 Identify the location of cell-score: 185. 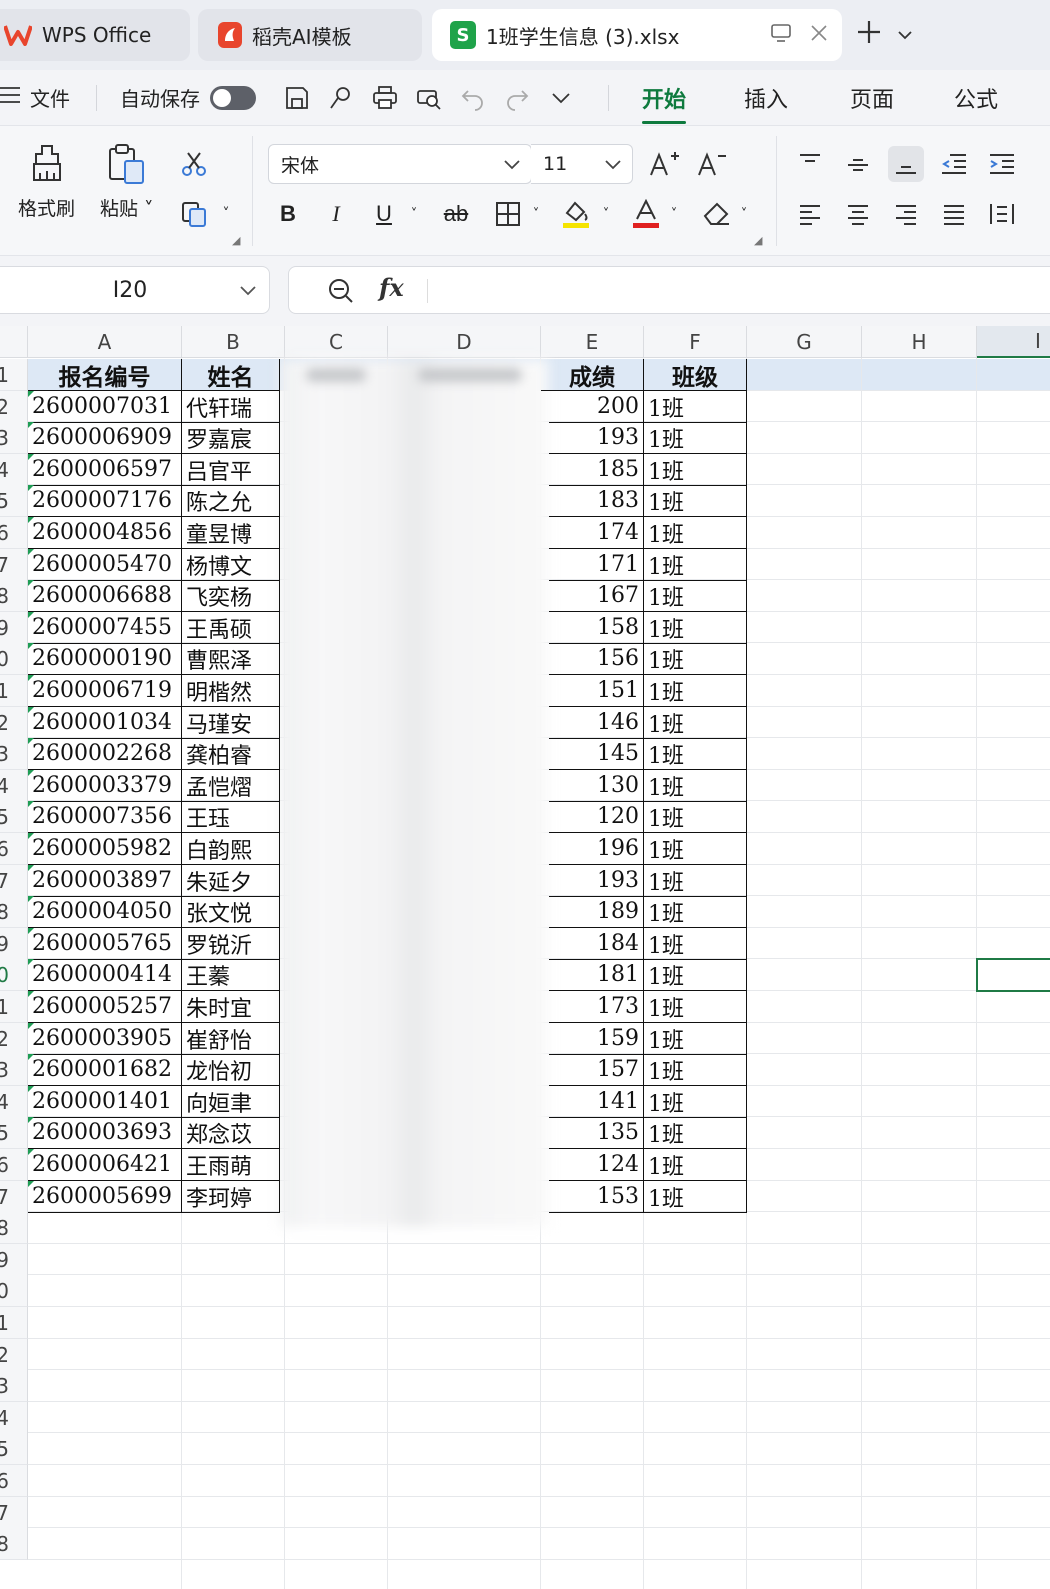
(596, 470).